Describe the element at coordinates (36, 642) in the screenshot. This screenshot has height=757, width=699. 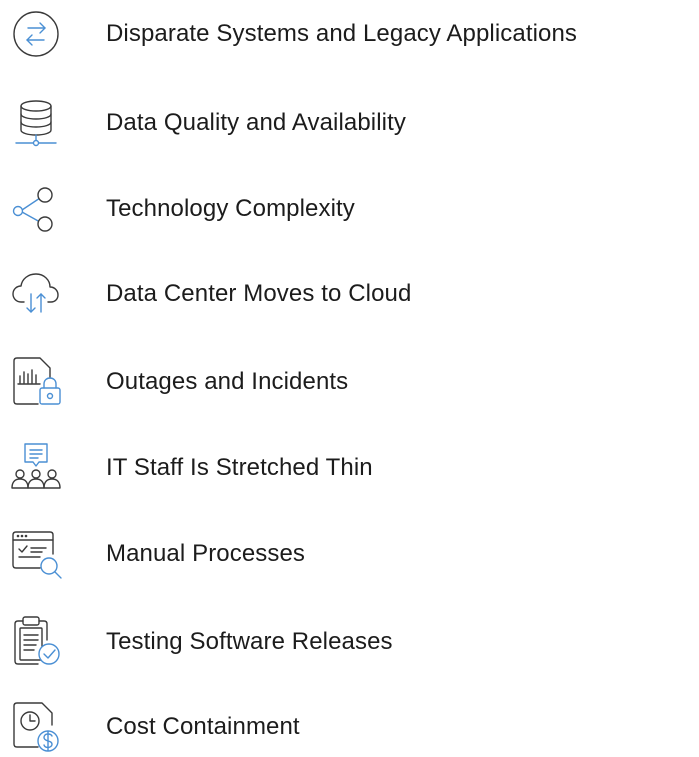
I see `clipboard-check-icon` at that location.